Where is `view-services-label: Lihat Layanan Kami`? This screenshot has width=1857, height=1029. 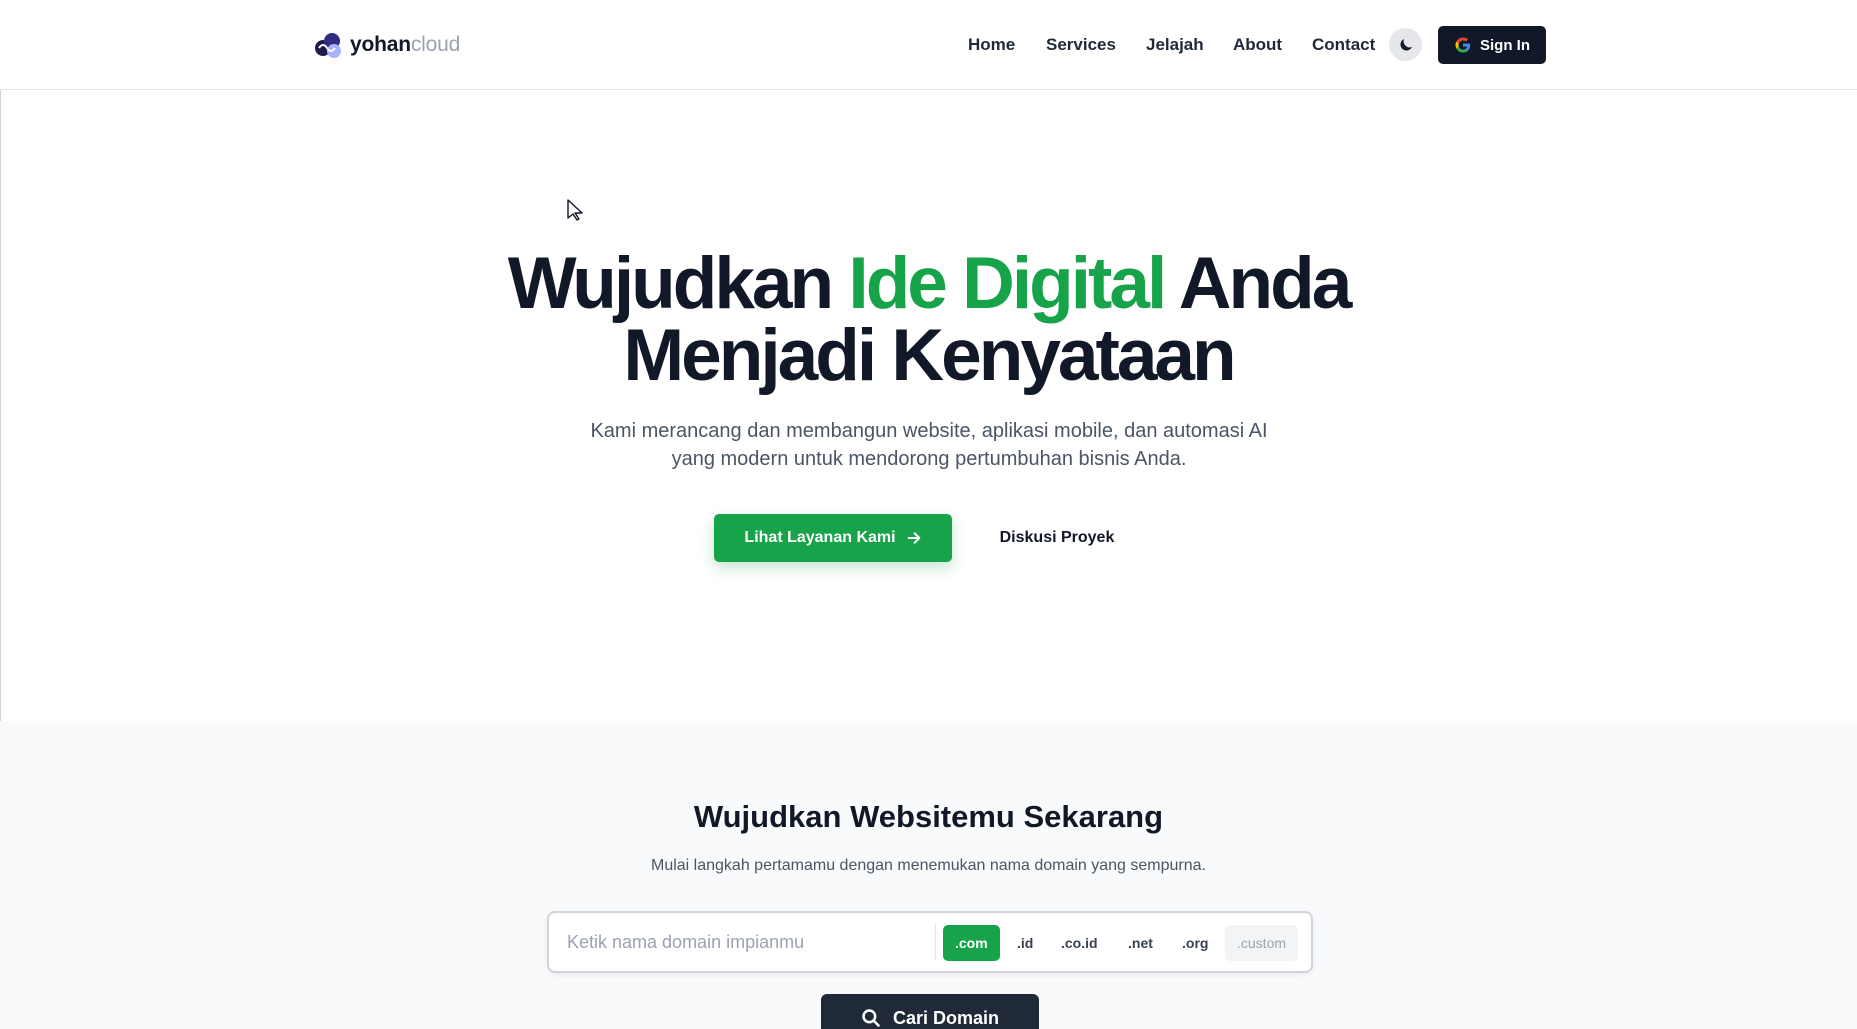 view-services-label: Lihat Layanan Kami is located at coordinates (820, 537).